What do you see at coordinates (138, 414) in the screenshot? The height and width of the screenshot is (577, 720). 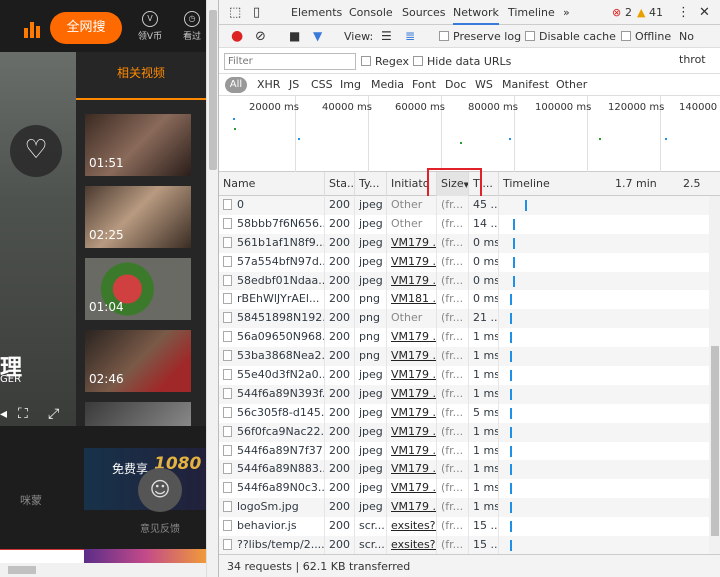 I see `video-thumbnail` at bounding box center [138, 414].